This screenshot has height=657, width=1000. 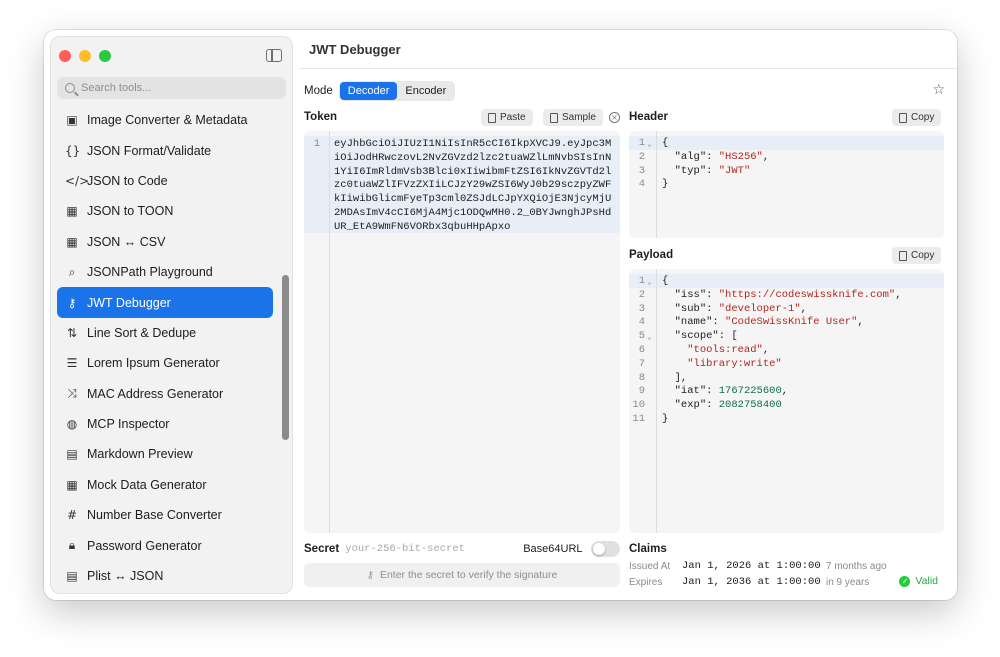 I want to click on issued-at-label: Issued At, so click(x=650, y=566).